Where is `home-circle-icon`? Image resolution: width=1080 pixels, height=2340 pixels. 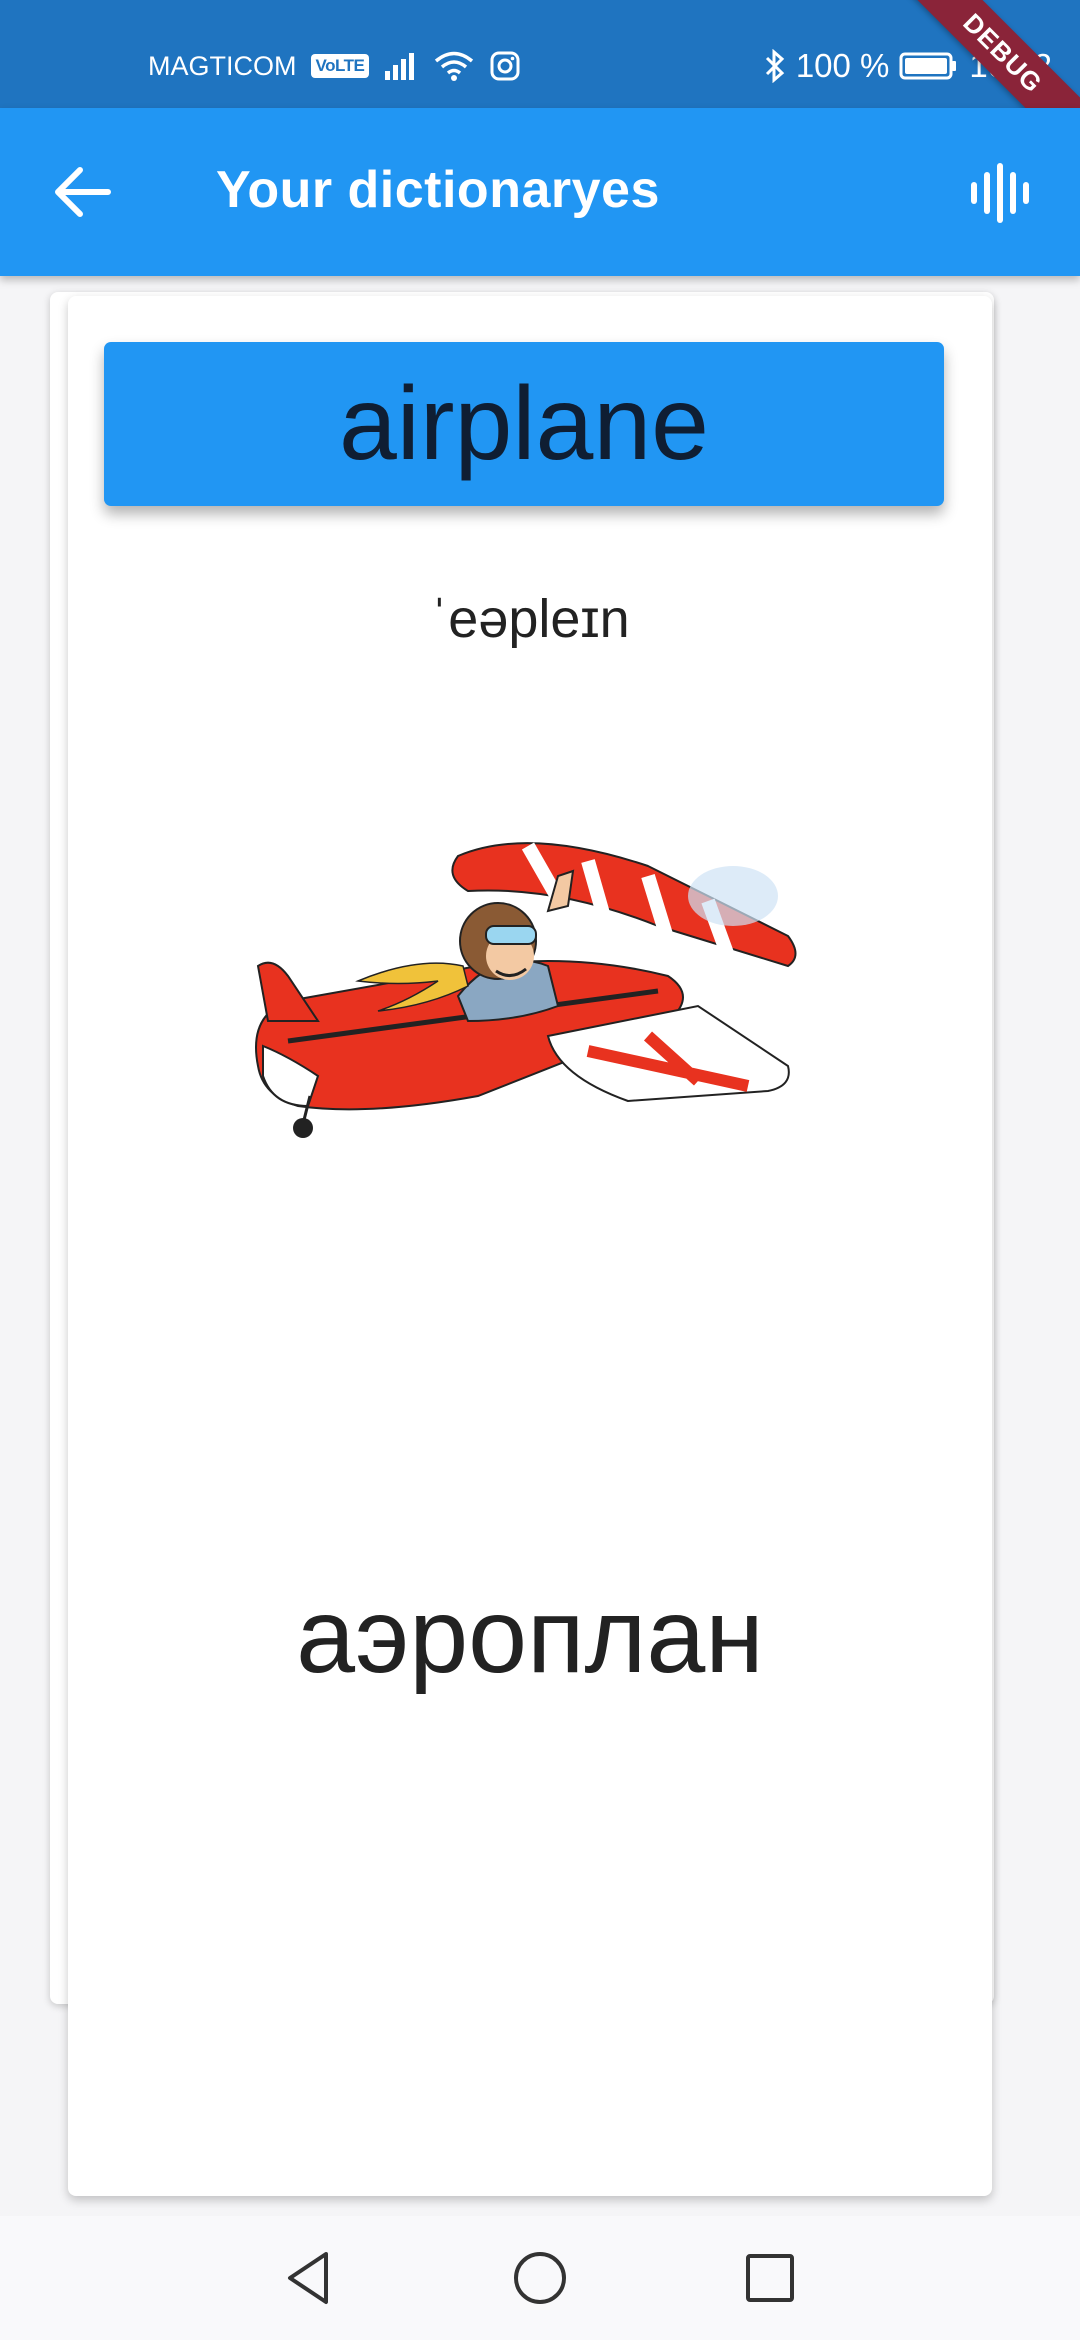
home-circle-icon is located at coordinates (540, 2278).